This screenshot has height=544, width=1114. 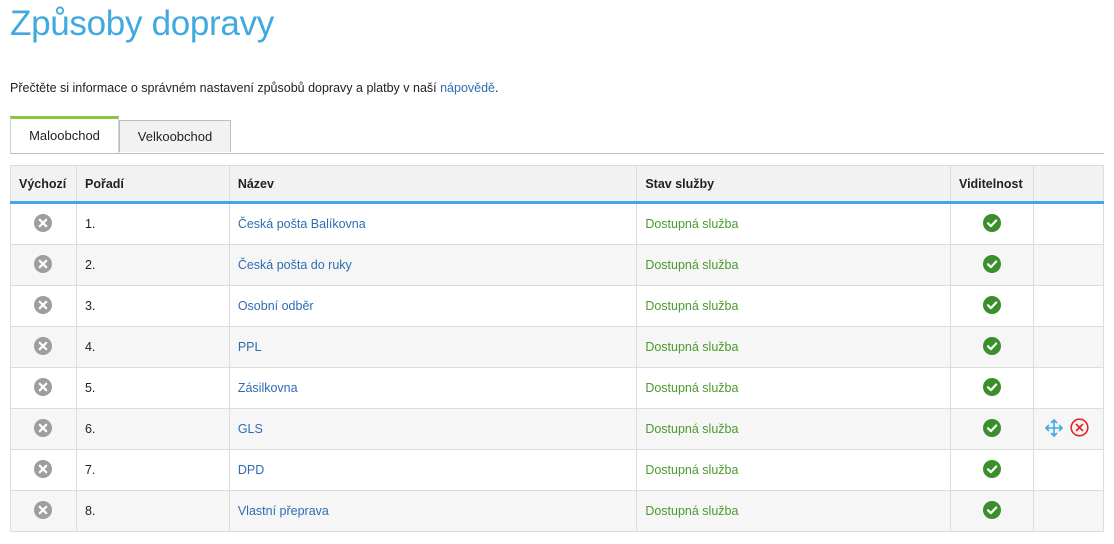 I want to click on table-row: 3. Osobní odběr Dostupná služba, so click(x=557, y=306).